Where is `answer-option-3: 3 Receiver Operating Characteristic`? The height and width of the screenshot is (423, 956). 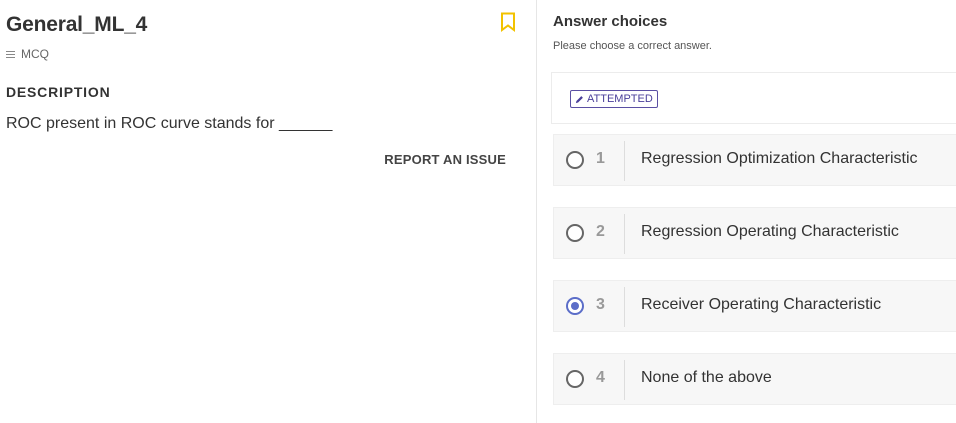 answer-option-3: 3 Receiver Operating Characteristic is located at coordinates (754, 306).